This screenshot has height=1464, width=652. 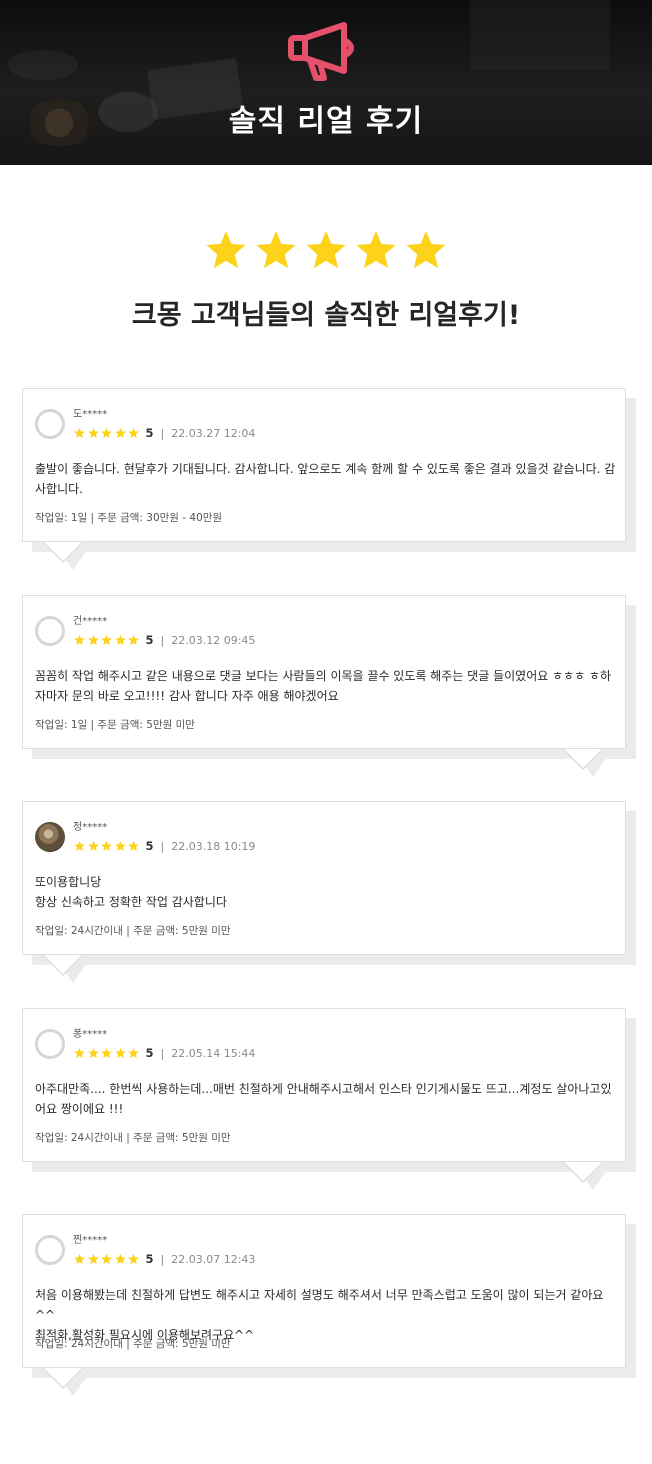 I want to click on reviewer-name: 찐*****, so click(x=90, y=1240).